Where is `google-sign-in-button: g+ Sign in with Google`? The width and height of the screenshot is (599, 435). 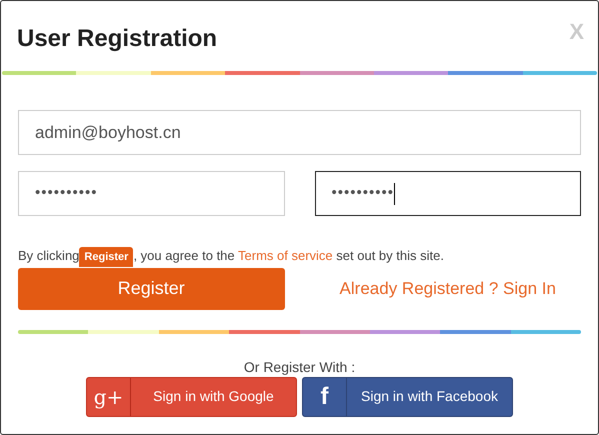 google-sign-in-button: g+ Sign in with Google is located at coordinates (191, 396).